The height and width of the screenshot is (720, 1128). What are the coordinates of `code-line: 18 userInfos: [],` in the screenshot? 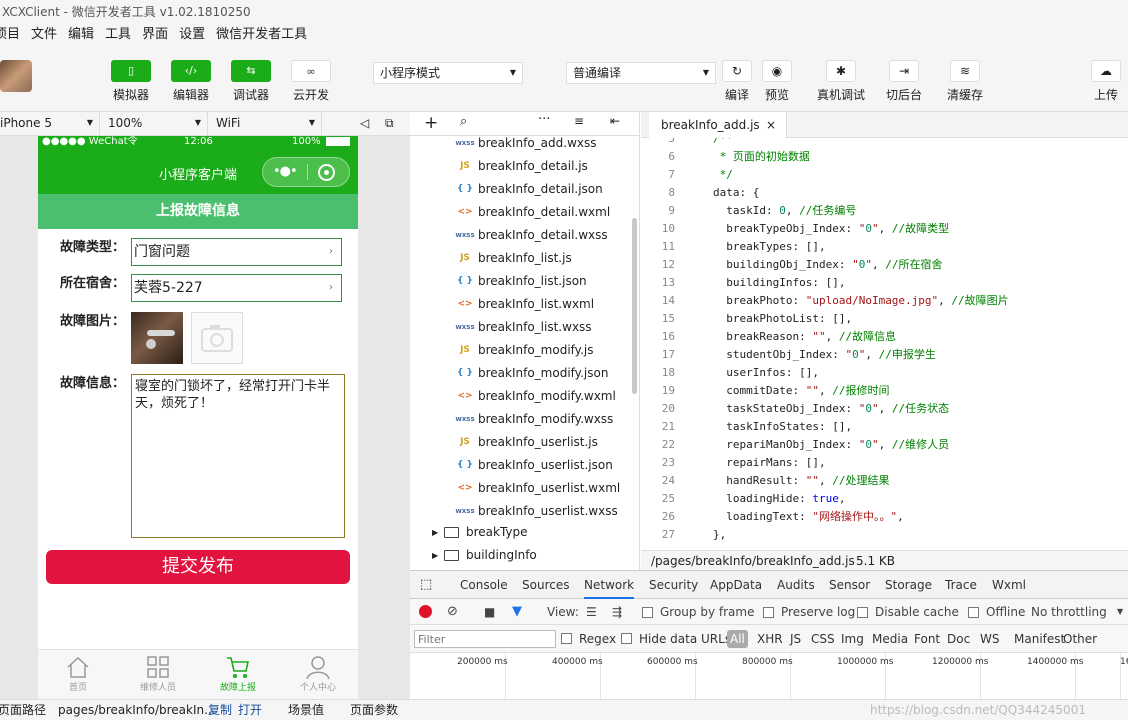 It's located at (730, 373).